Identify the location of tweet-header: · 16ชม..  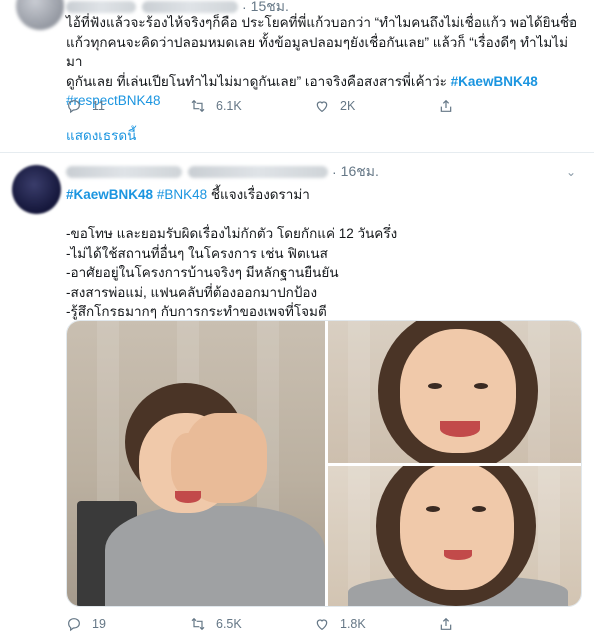
(222, 172).